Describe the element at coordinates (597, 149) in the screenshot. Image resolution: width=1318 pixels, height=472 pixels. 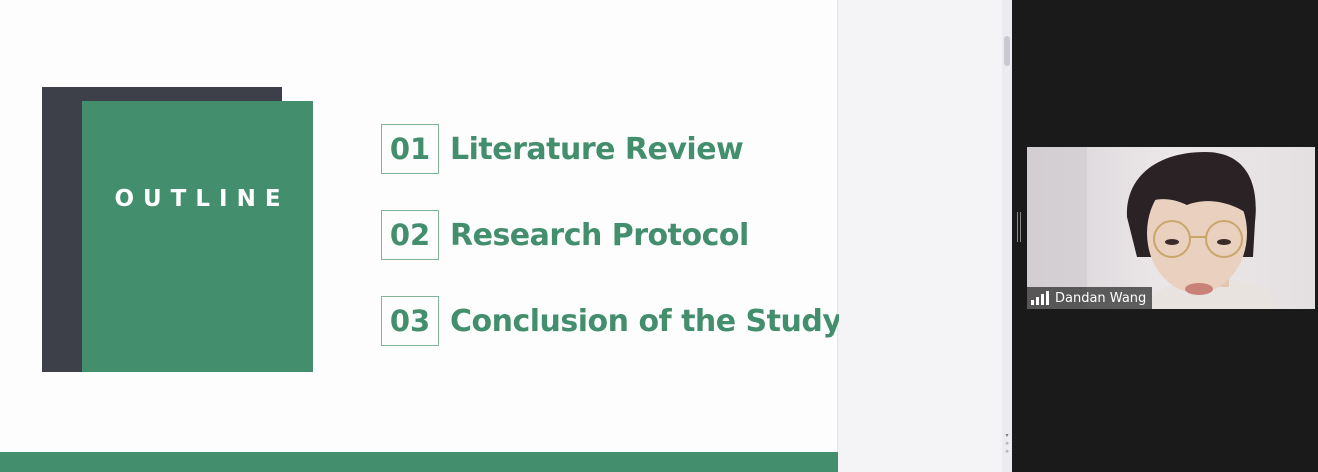
I see `outline-item-label: Literature Review` at that location.